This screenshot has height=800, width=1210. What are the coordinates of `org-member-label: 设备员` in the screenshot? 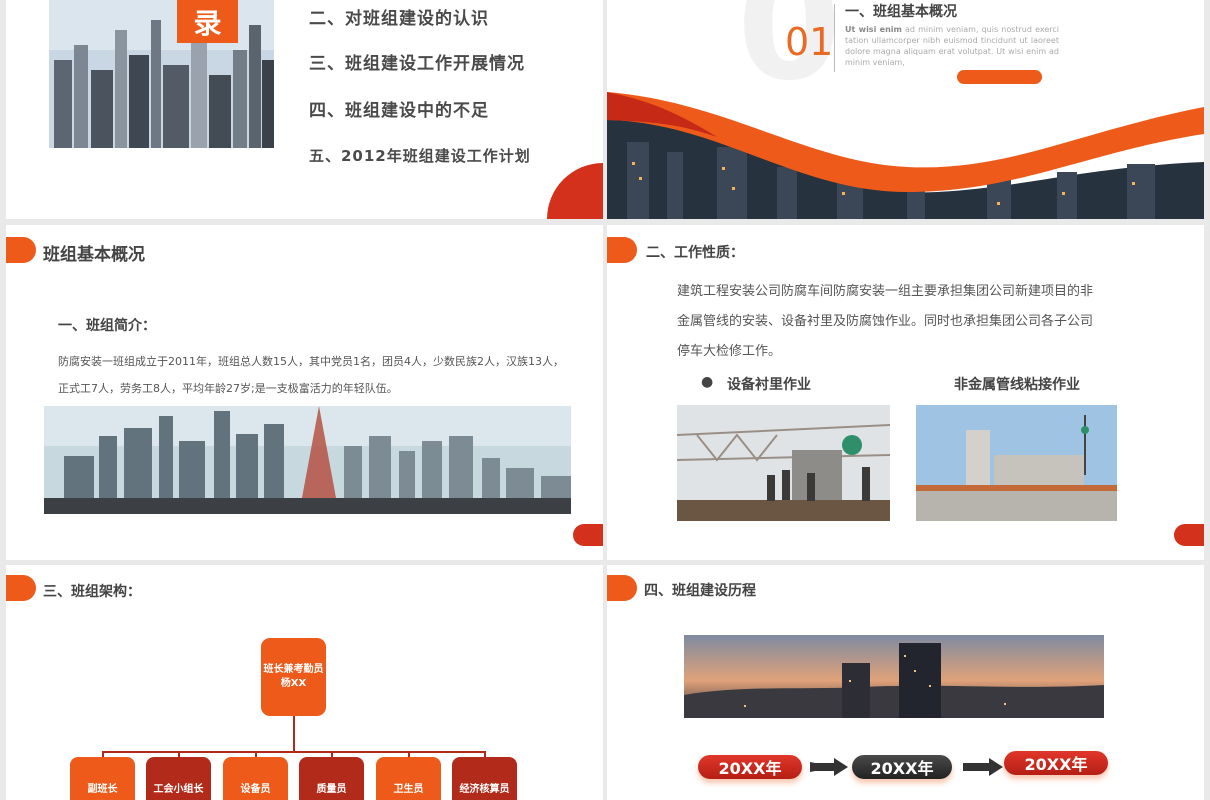 It's located at (255, 789).